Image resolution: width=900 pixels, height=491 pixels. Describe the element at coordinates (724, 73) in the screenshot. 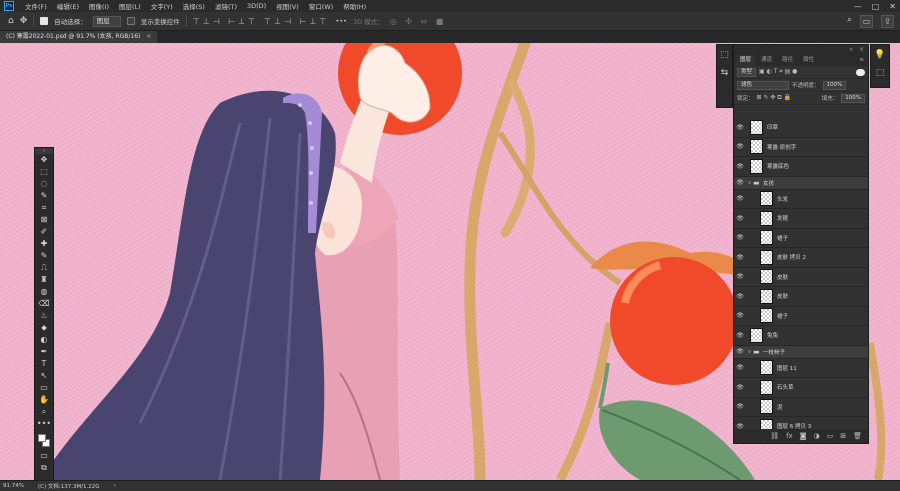

I see `swap-panel-icon: ⇆` at that location.